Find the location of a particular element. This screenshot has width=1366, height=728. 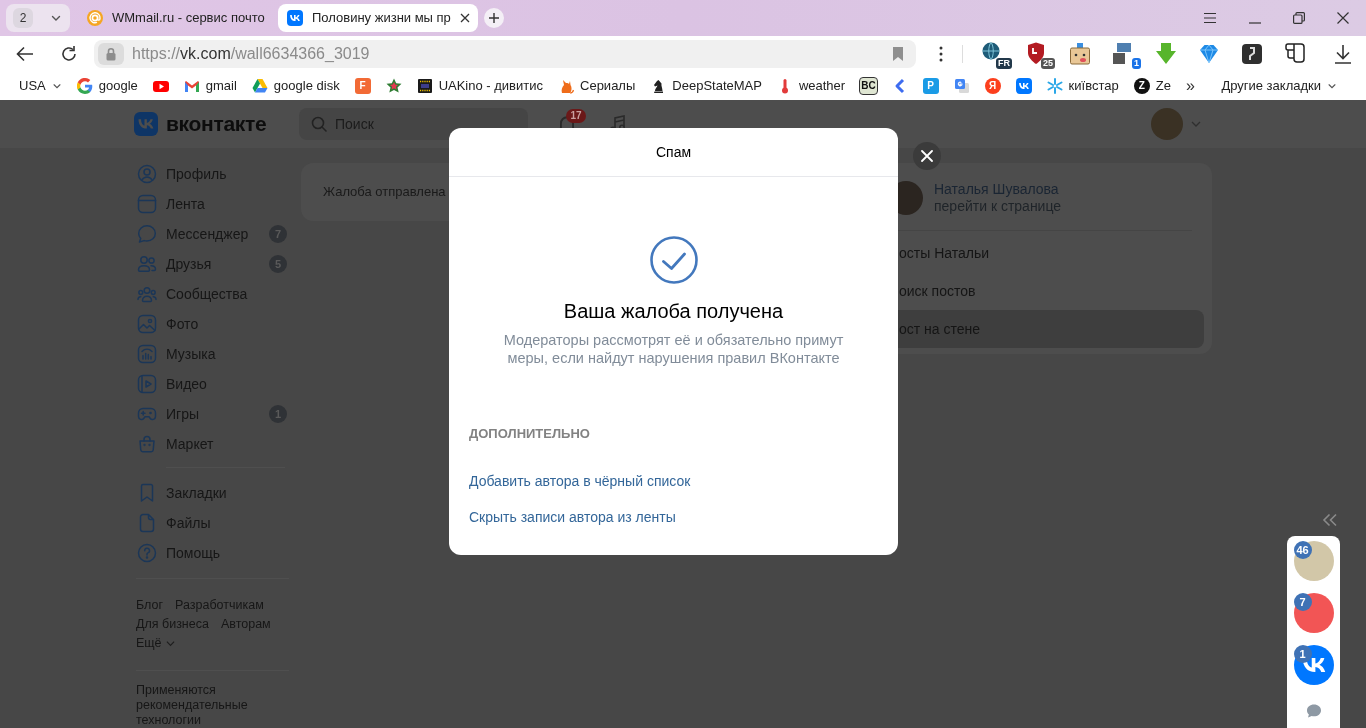

layout-icon is located at coordinates (1295, 54).